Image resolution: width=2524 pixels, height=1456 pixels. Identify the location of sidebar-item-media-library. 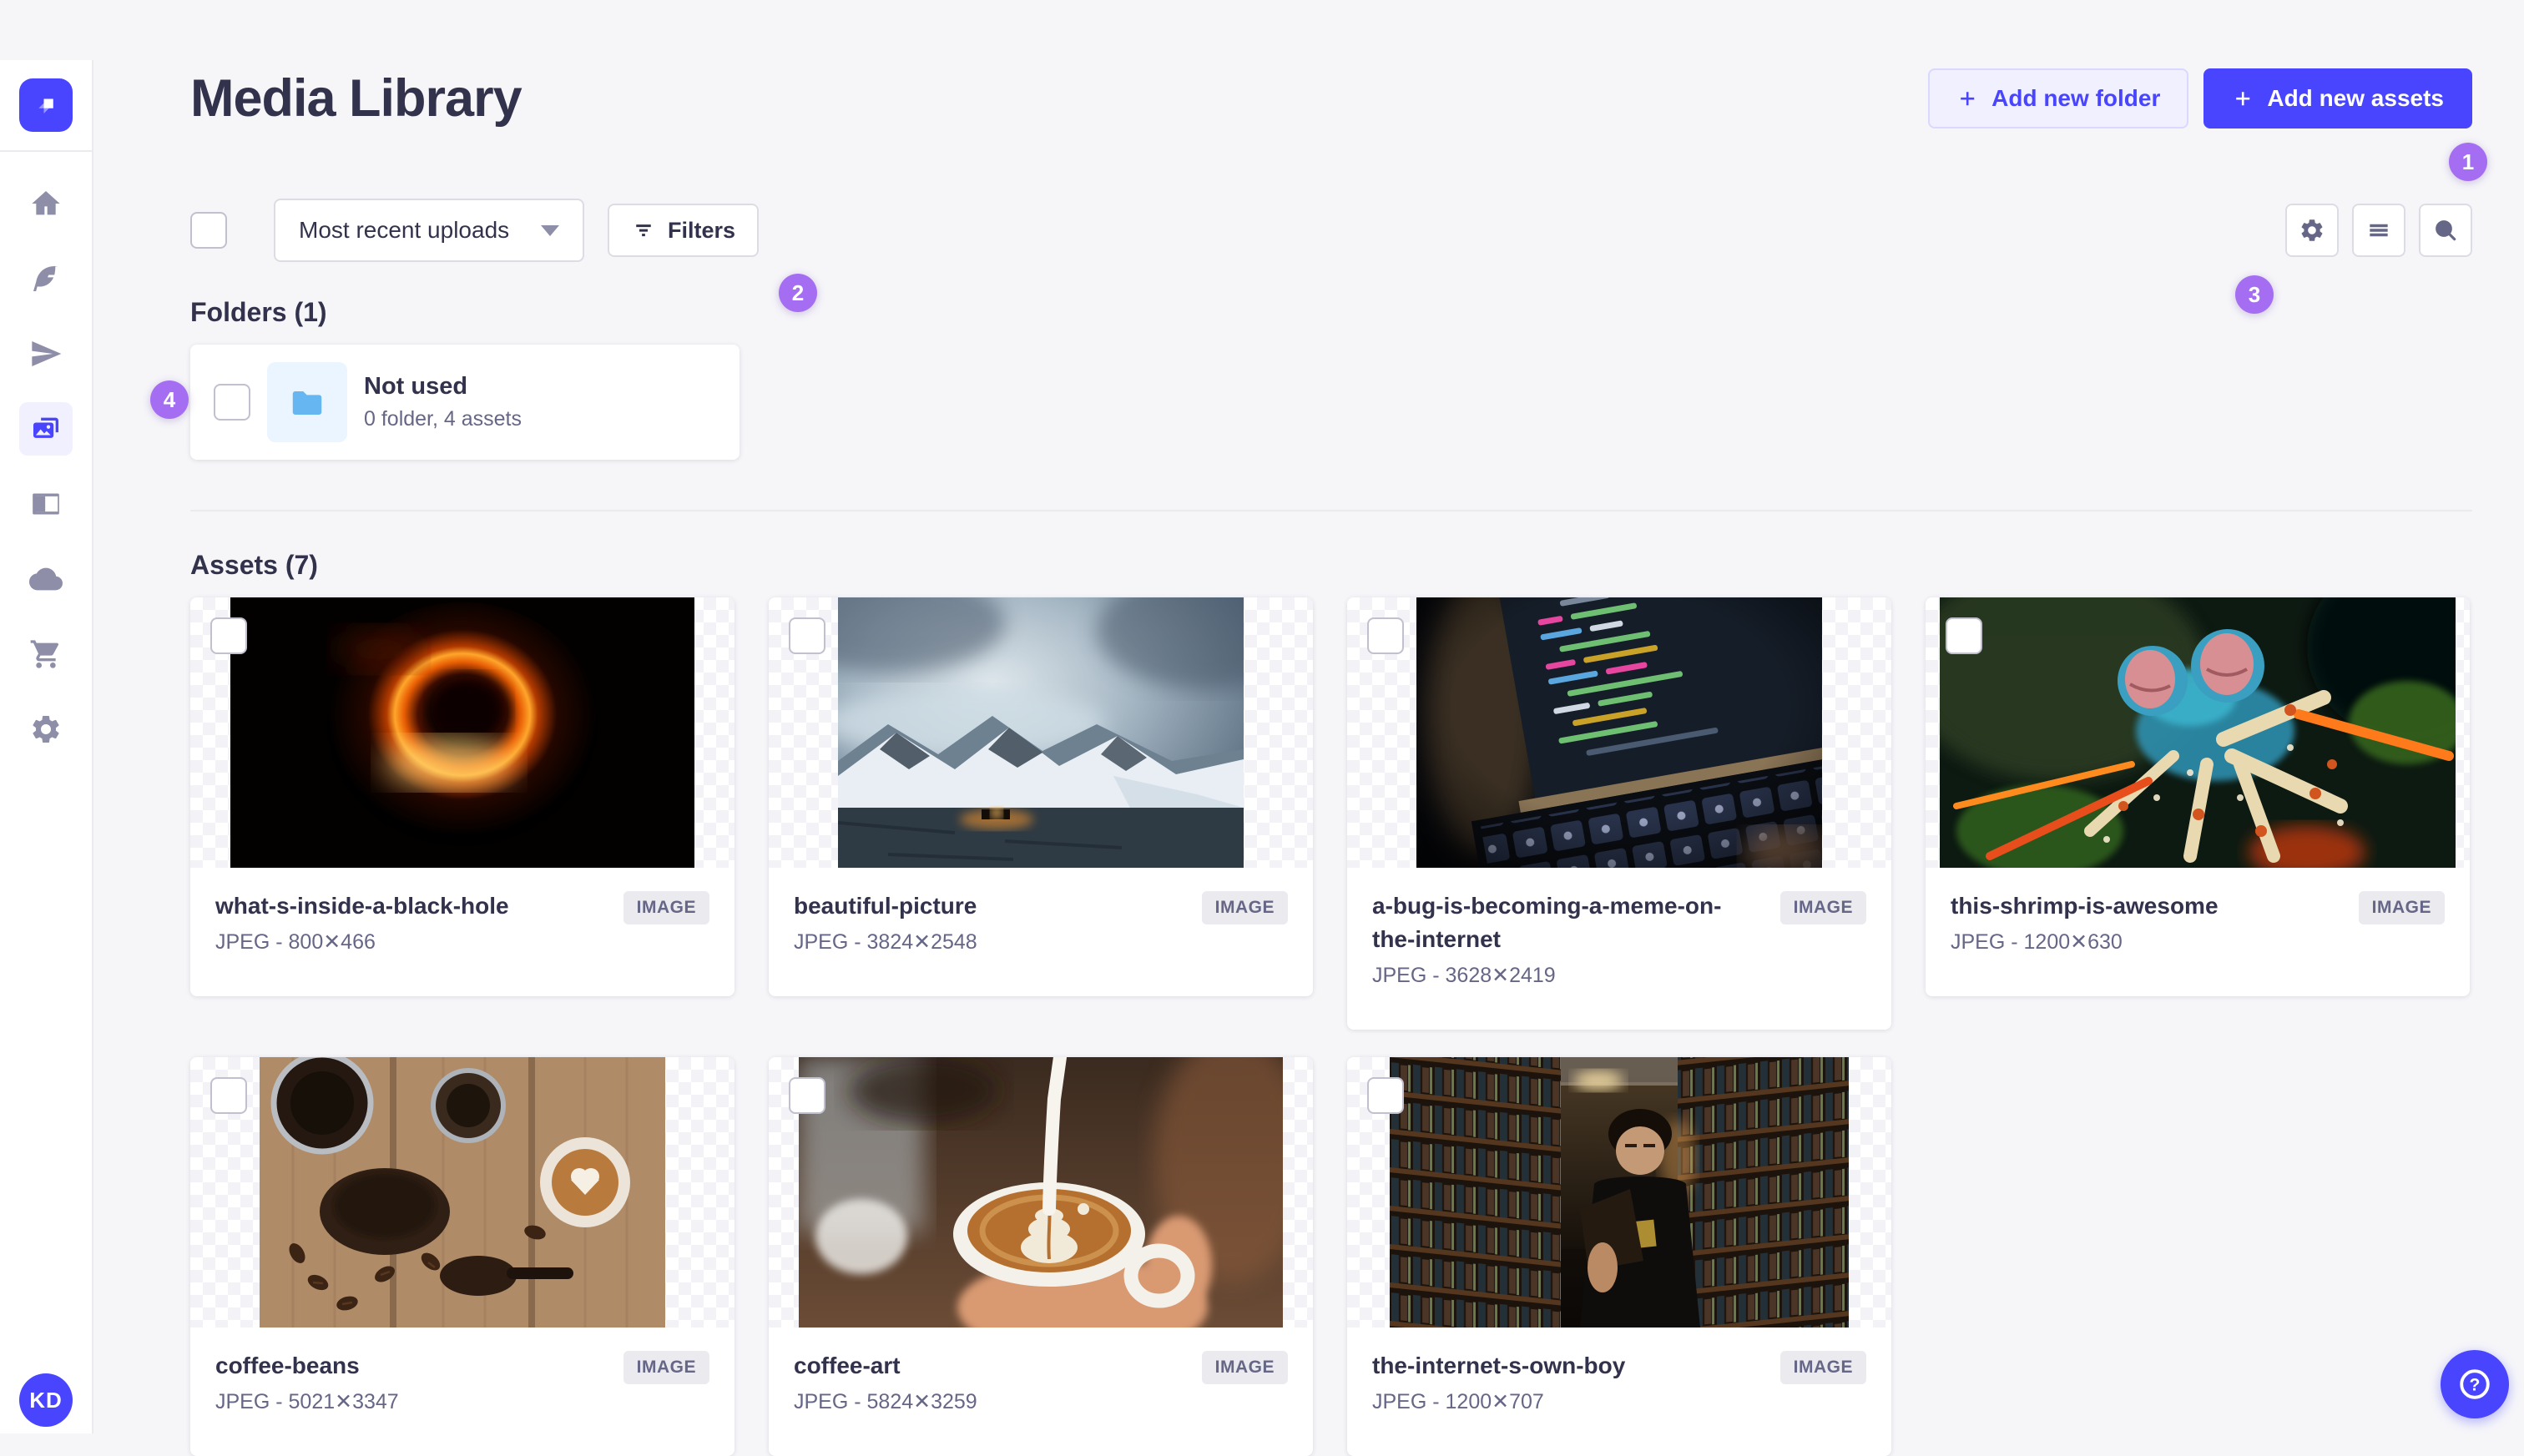
(46, 429).